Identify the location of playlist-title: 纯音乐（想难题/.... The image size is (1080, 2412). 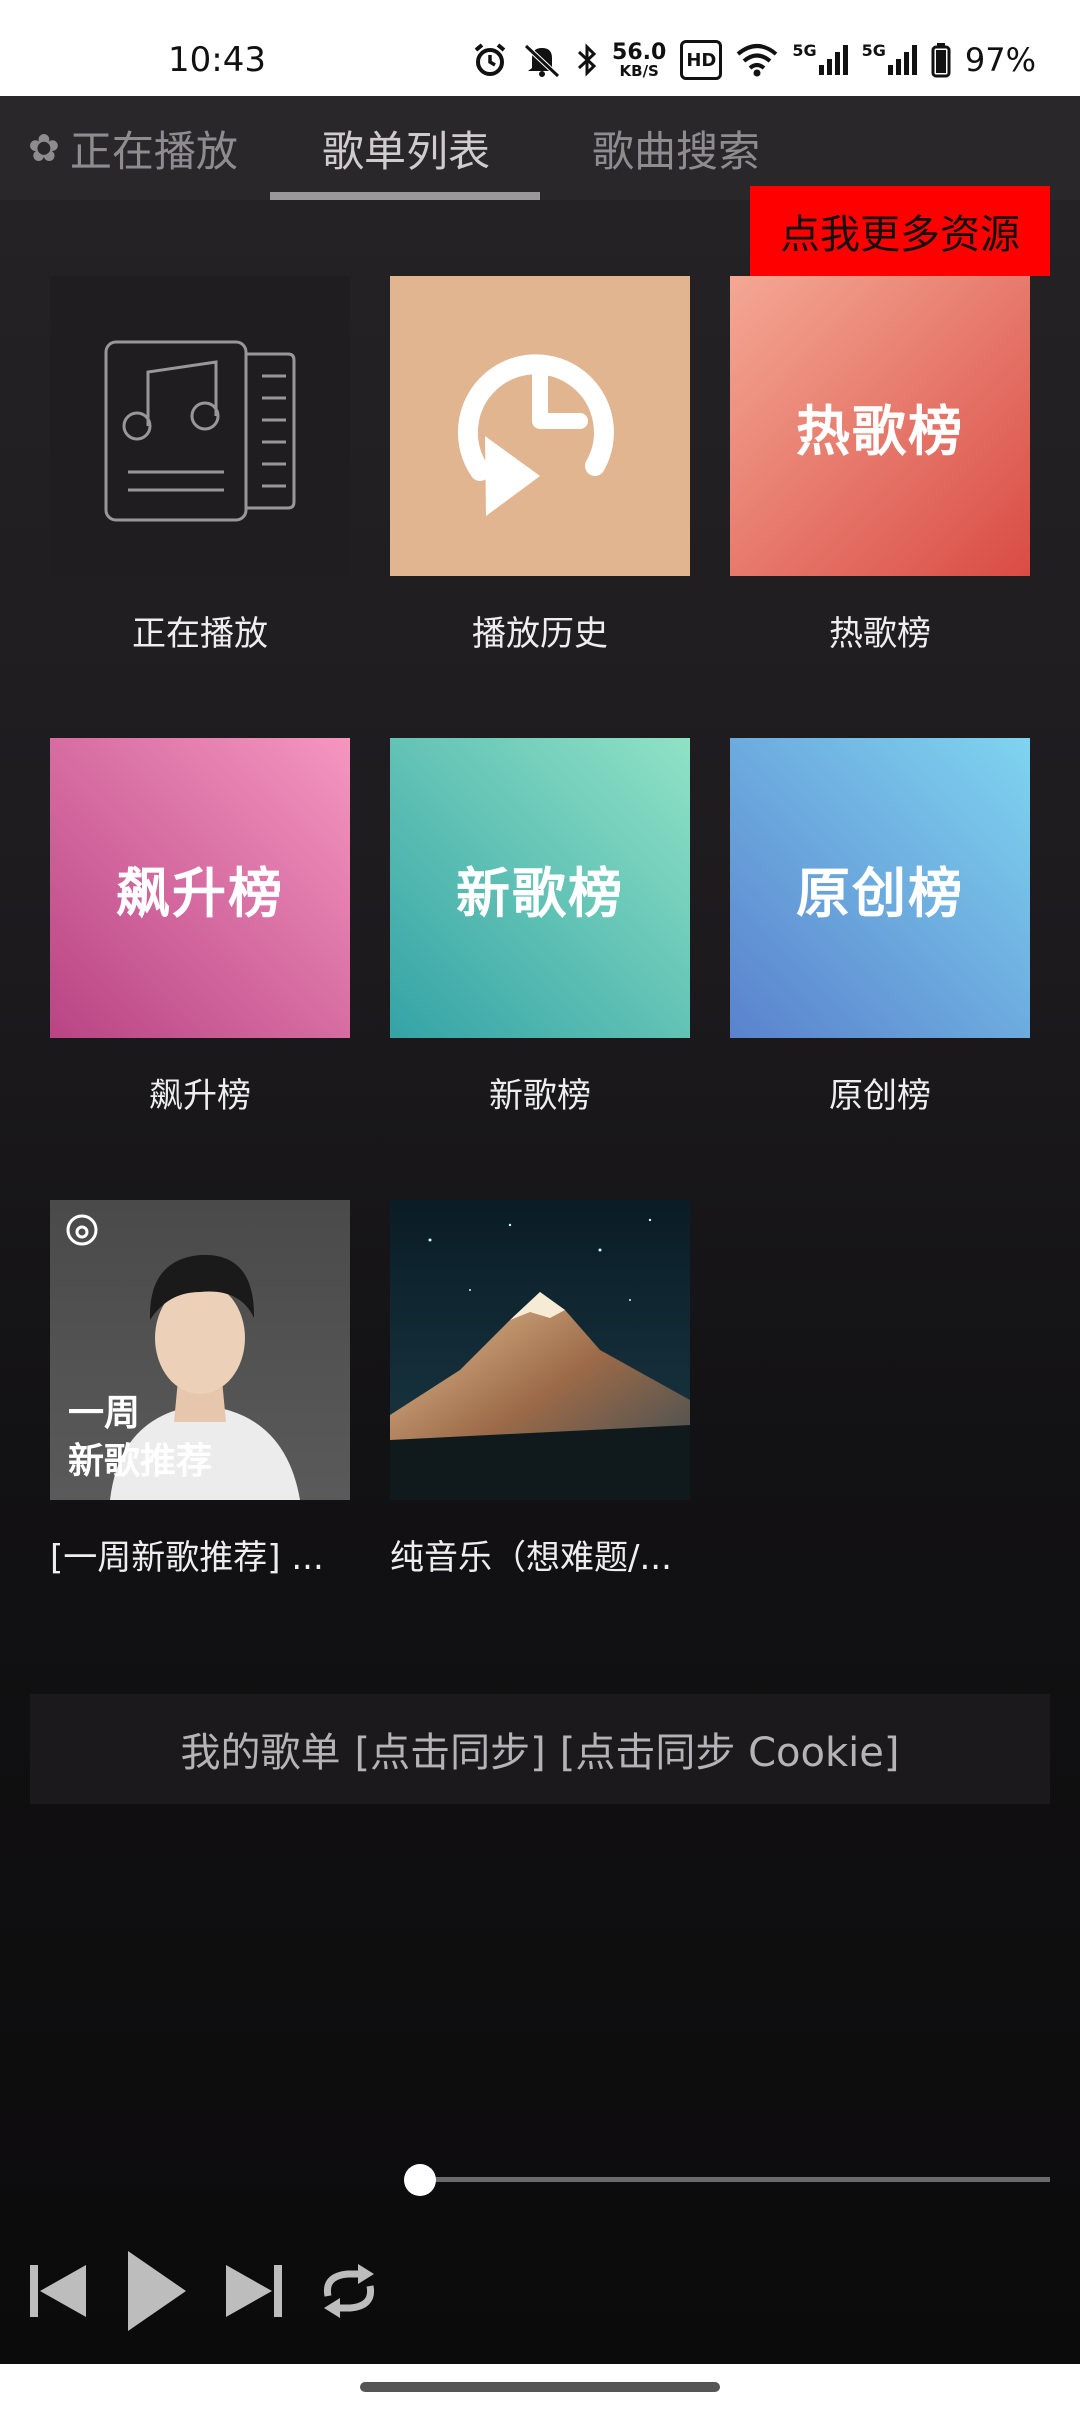
(531, 1558).